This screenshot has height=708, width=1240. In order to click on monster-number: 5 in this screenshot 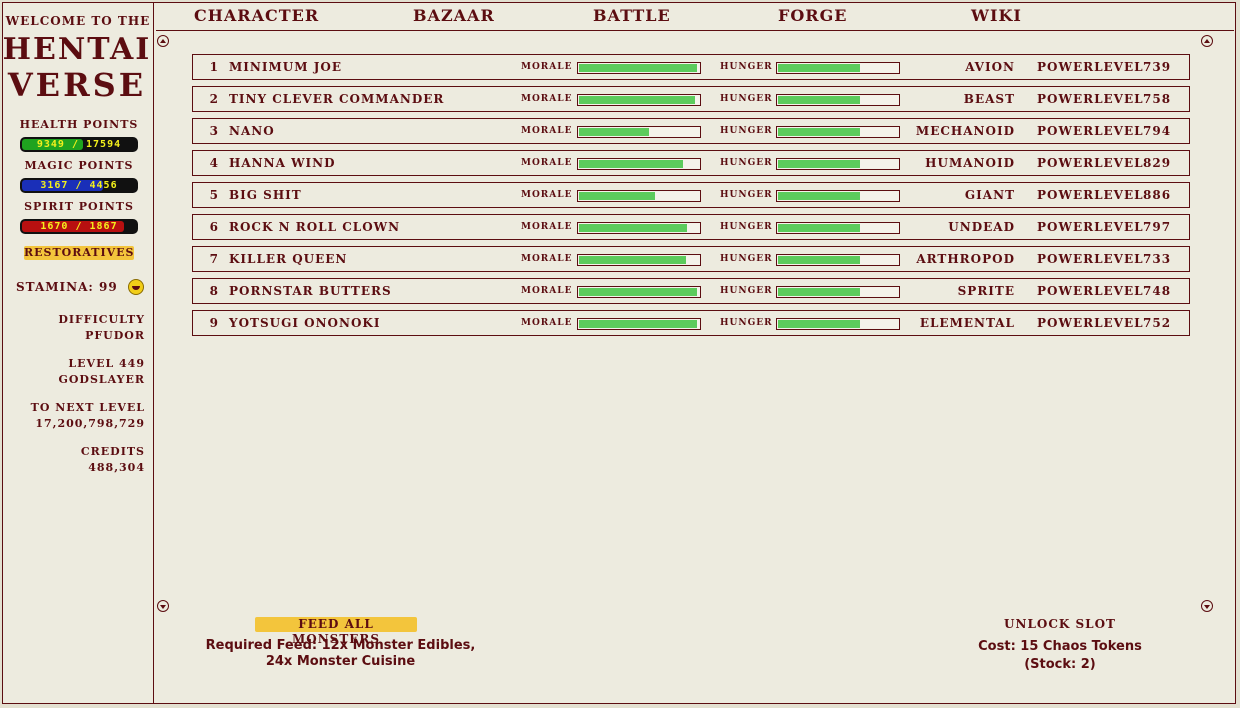, I will do `click(214, 195)`.